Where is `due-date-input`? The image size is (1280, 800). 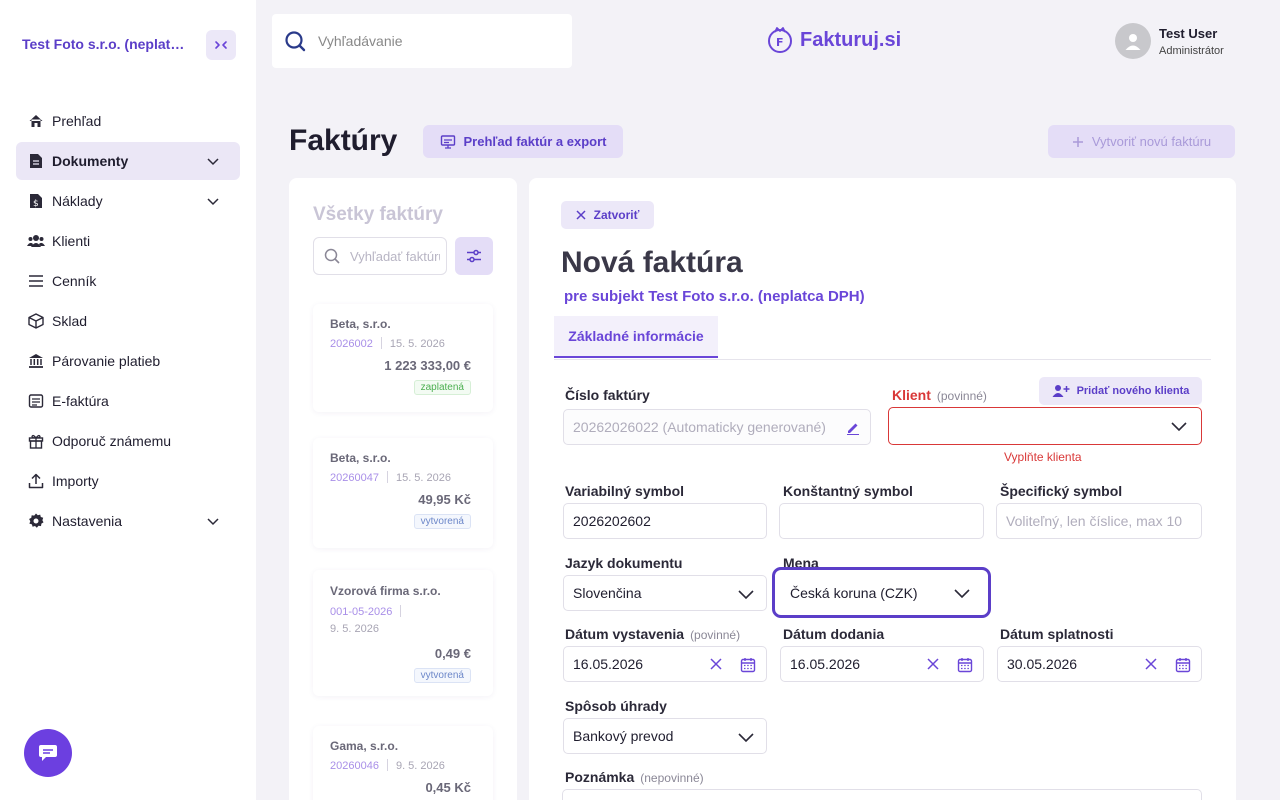 due-date-input is located at coordinates (1067, 664).